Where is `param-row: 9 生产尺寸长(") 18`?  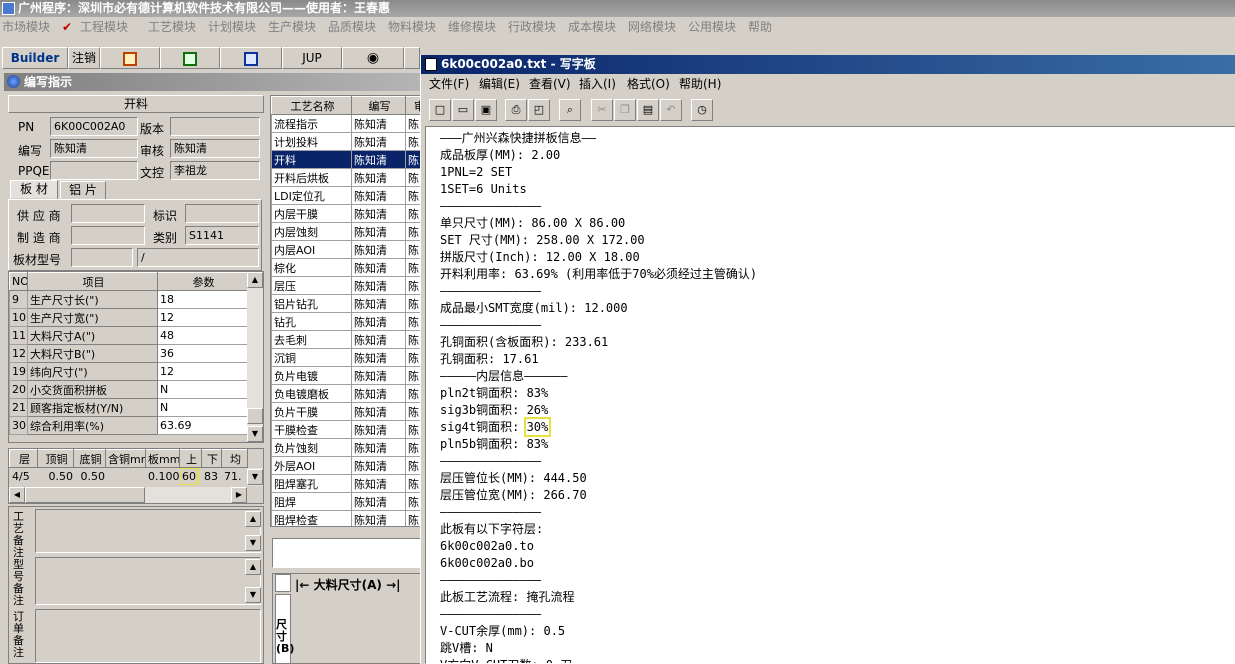 param-row: 9 生产尺寸长(") 18 is located at coordinates (128, 299).